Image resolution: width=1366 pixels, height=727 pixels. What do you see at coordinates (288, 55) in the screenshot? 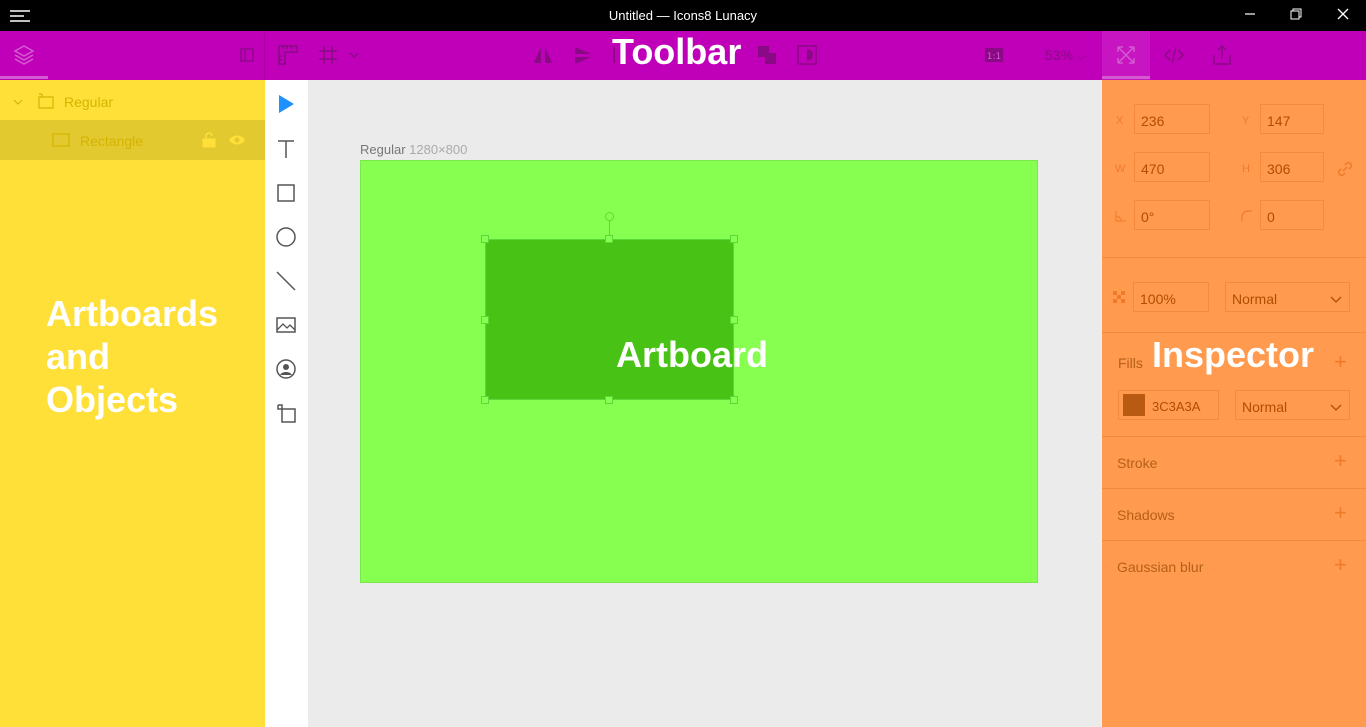
I see `ruler-icon` at bounding box center [288, 55].